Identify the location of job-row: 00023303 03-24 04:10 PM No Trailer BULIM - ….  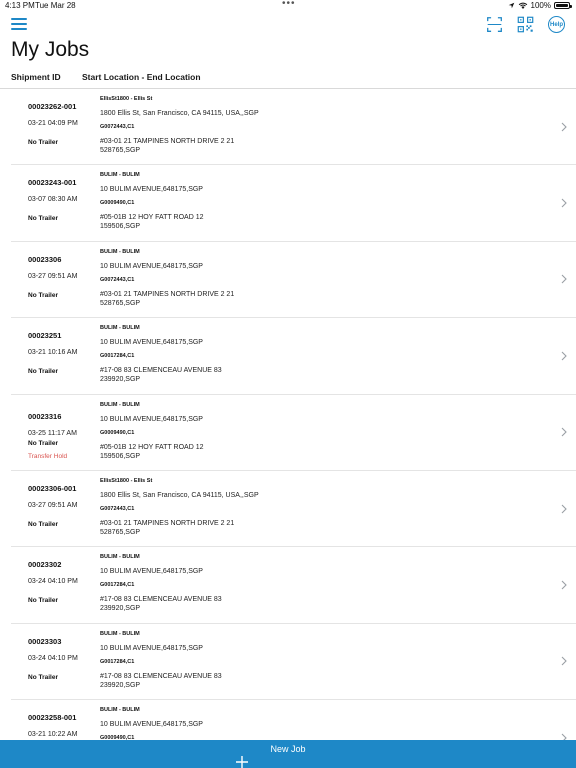
(293, 662).